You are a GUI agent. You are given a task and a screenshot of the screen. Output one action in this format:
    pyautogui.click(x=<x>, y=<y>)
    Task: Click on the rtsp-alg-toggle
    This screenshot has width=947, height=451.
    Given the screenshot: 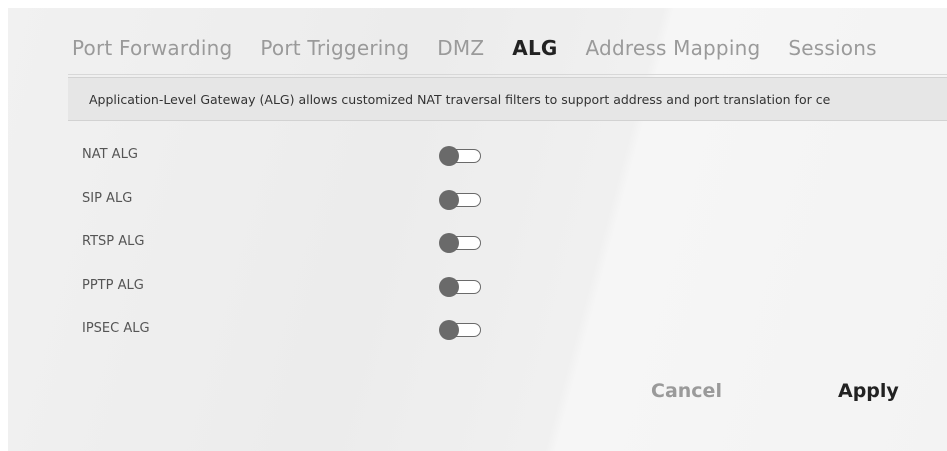 What is the action you would take?
    pyautogui.click(x=460, y=243)
    